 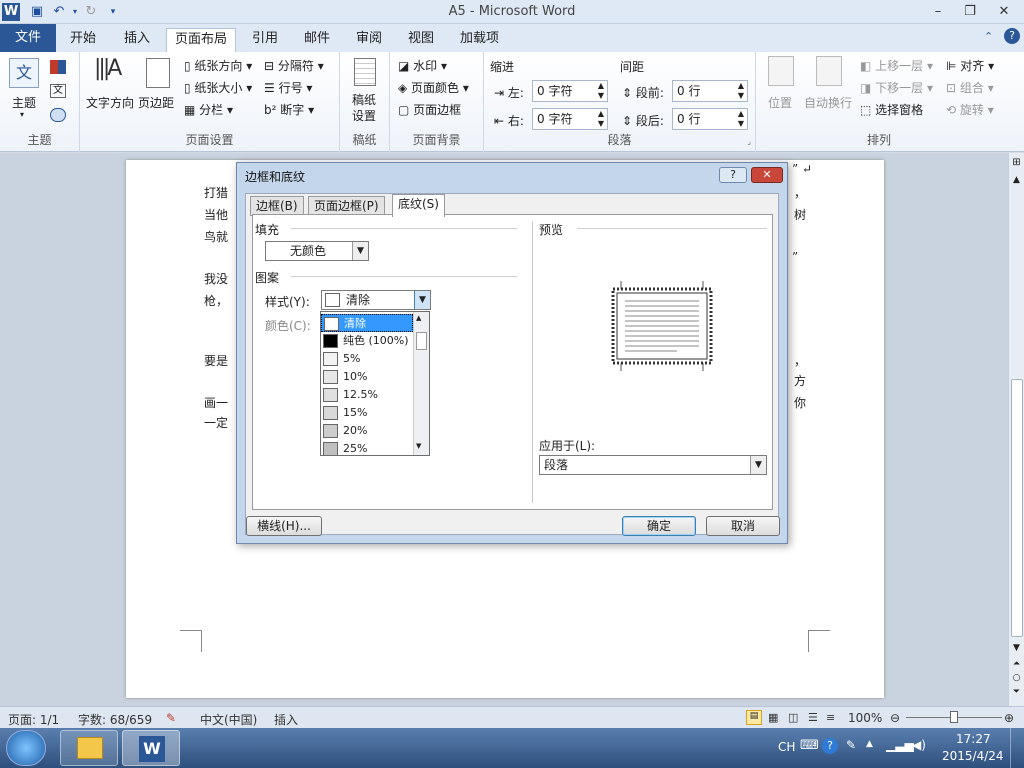 What do you see at coordinates (1009, 718) in the screenshot?
I see `zoom-in-icon: ⊕` at bounding box center [1009, 718].